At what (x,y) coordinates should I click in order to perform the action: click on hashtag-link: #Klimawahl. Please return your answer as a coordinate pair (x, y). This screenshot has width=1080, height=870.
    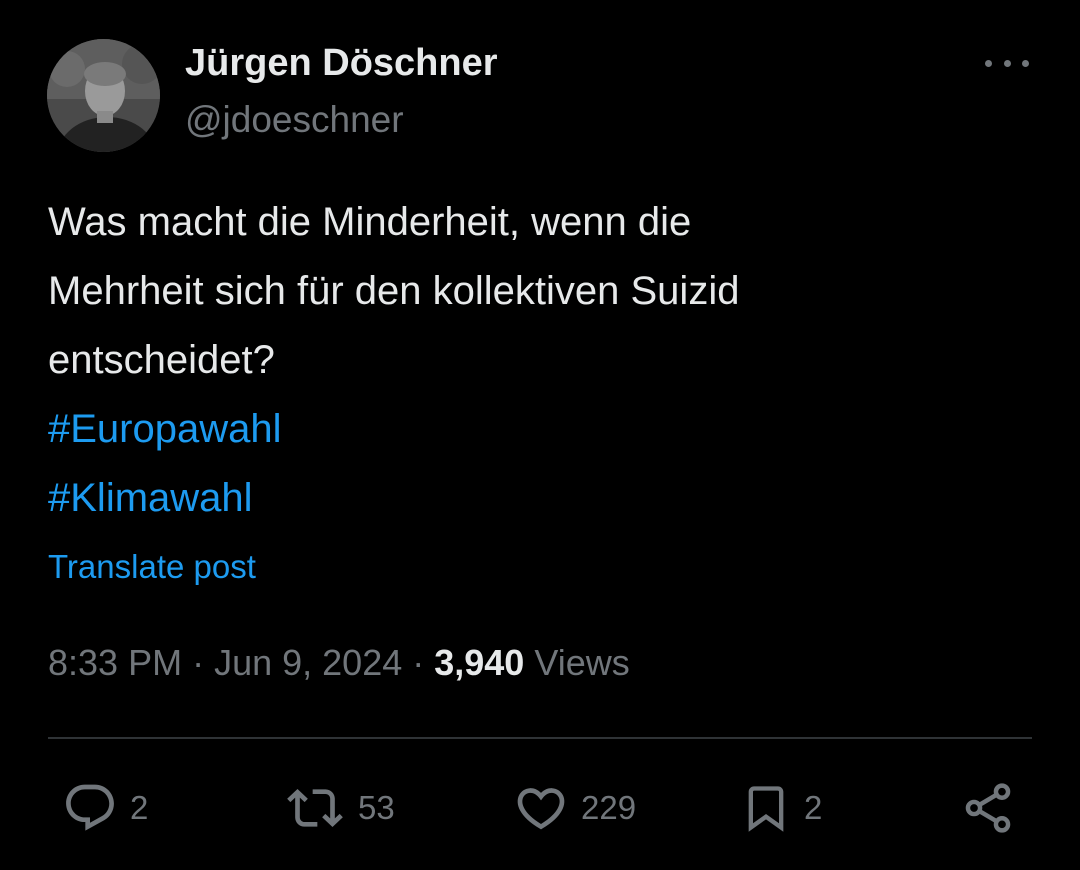
    Looking at the image, I should click on (528, 498).